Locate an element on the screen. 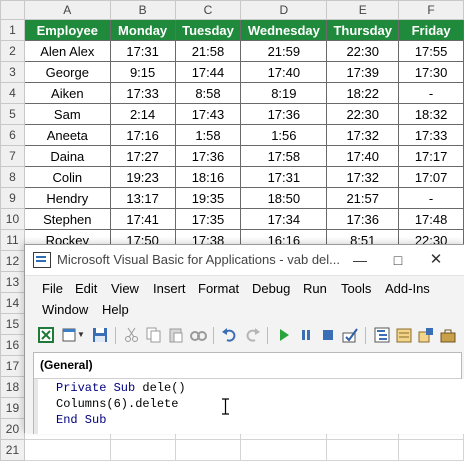  row-header: 8 is located at coordinates (12, 177).